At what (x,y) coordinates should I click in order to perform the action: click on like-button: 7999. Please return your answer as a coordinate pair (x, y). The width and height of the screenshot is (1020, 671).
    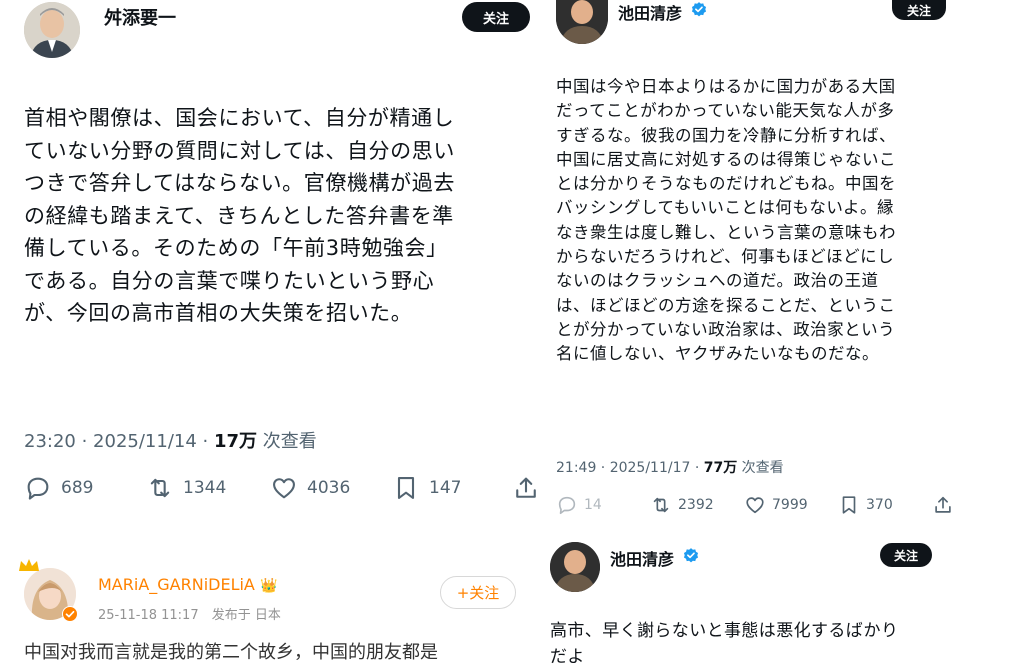
    Looking at the image, I should click on (776, 505).